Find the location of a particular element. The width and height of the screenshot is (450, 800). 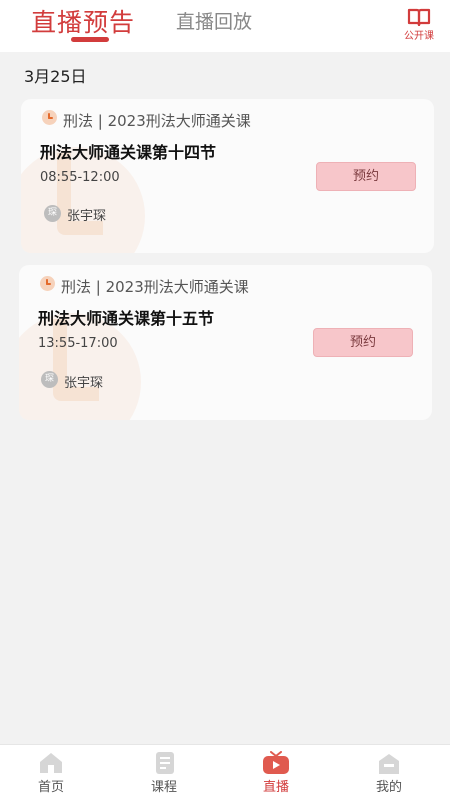

live-tv-icon is located at coordinates (276, 762).